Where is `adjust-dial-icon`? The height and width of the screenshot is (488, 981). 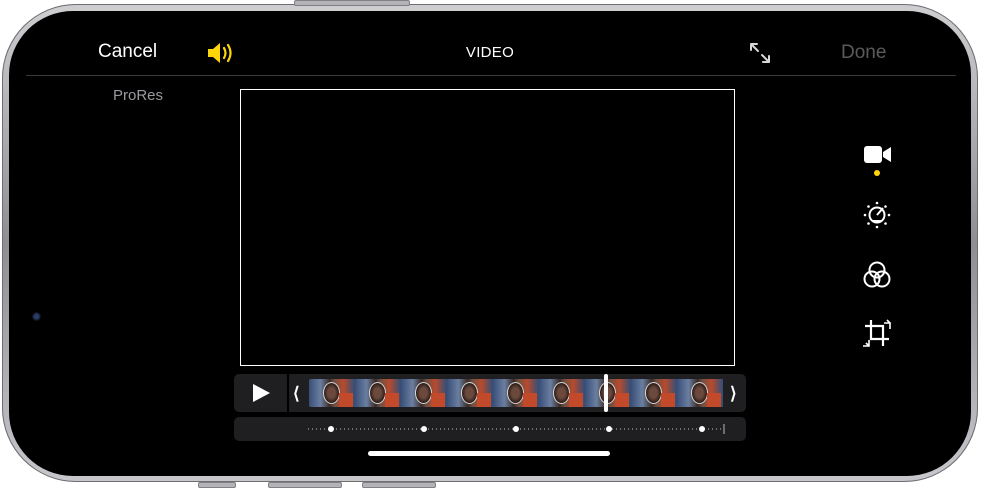 adjust-dial-icon is located at coordinates (877, 215).